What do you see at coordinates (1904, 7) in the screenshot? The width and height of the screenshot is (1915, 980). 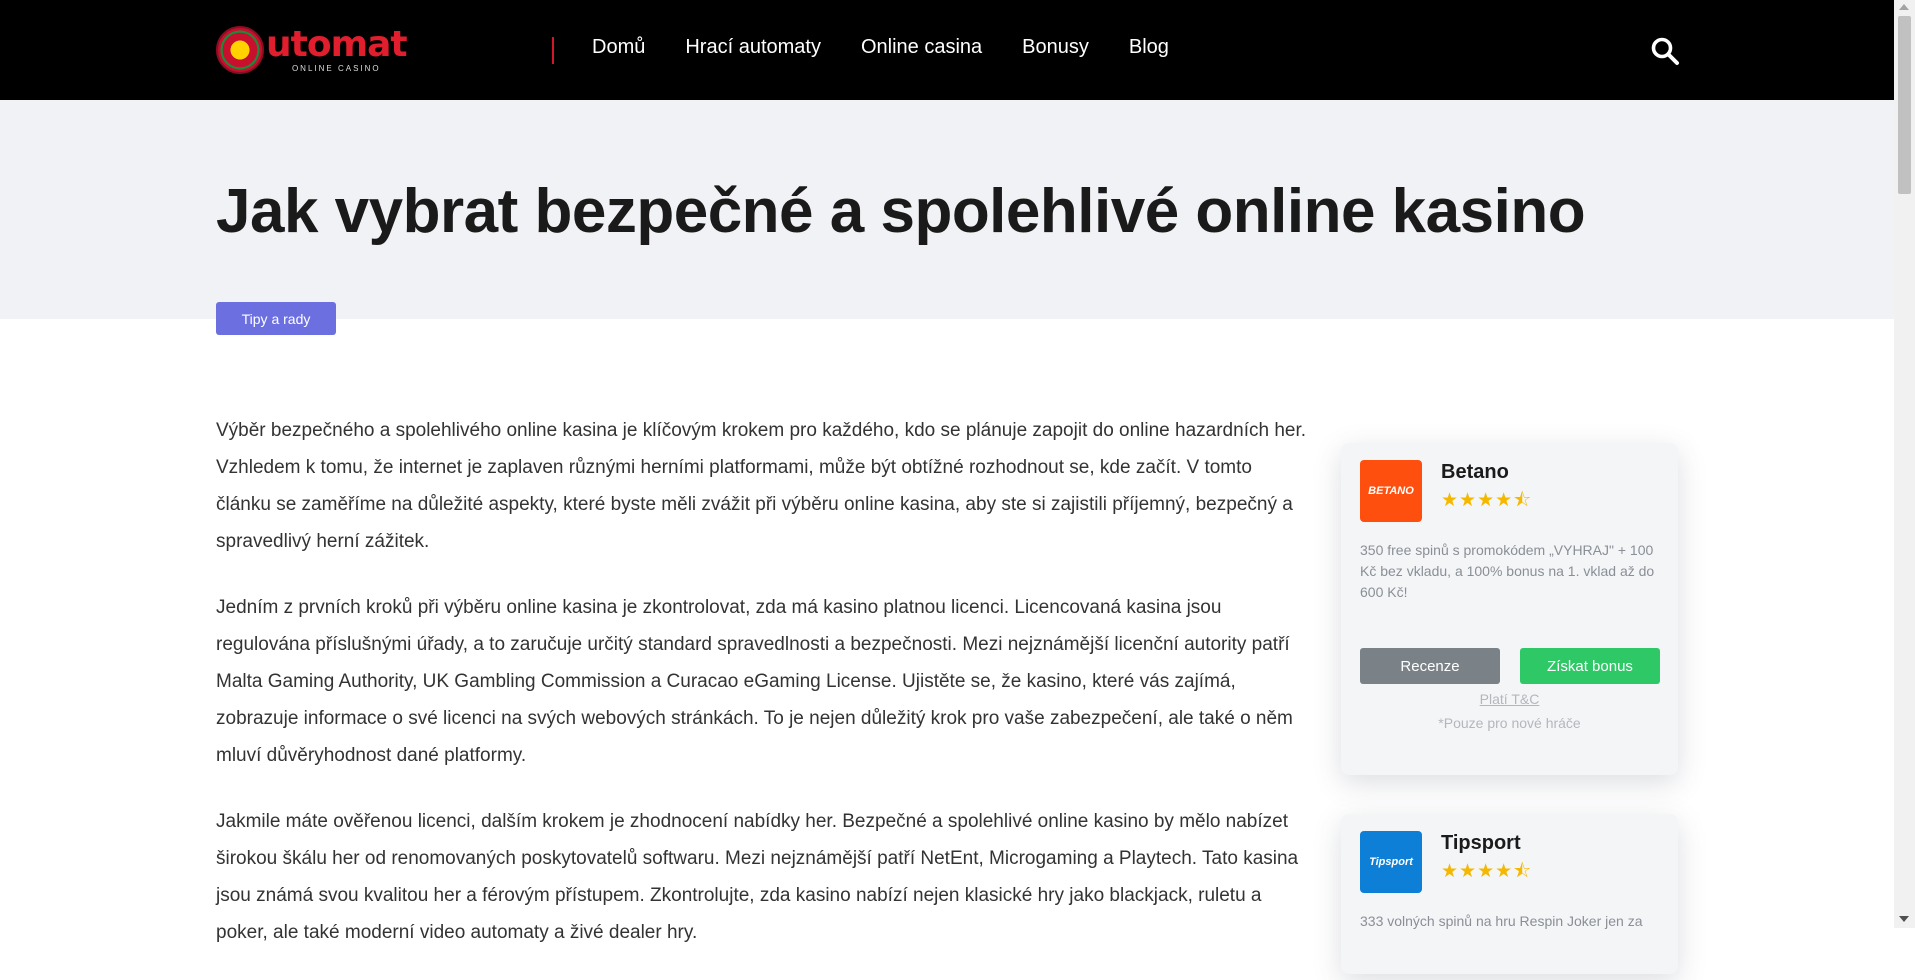 I see `scroll-up-arrow-icon` at bounding box center [1904, 7].